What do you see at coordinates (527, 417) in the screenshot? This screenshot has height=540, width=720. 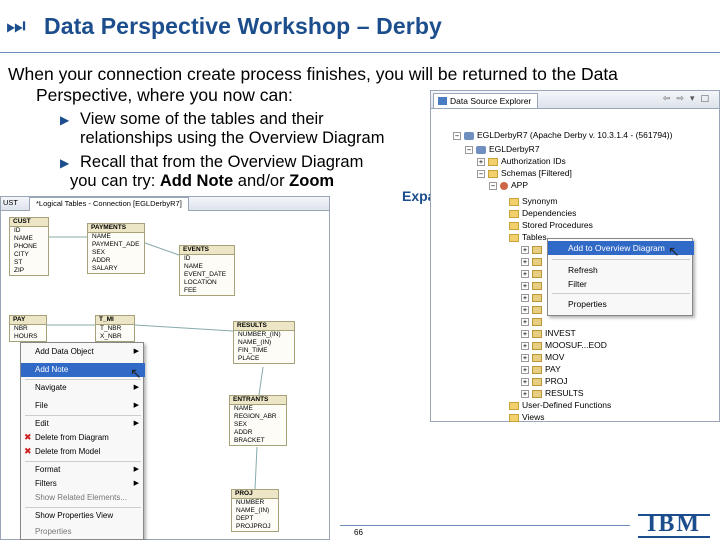 I see `tree-item-views: Views` at bounding box center [527, 417].